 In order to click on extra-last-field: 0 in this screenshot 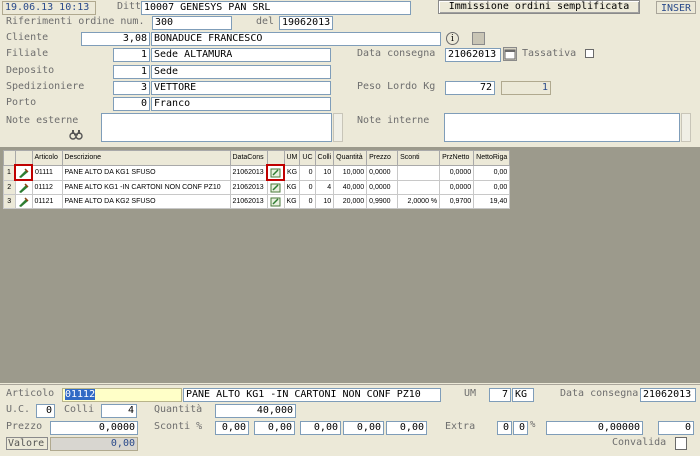, I will do `click(676, 428)`.